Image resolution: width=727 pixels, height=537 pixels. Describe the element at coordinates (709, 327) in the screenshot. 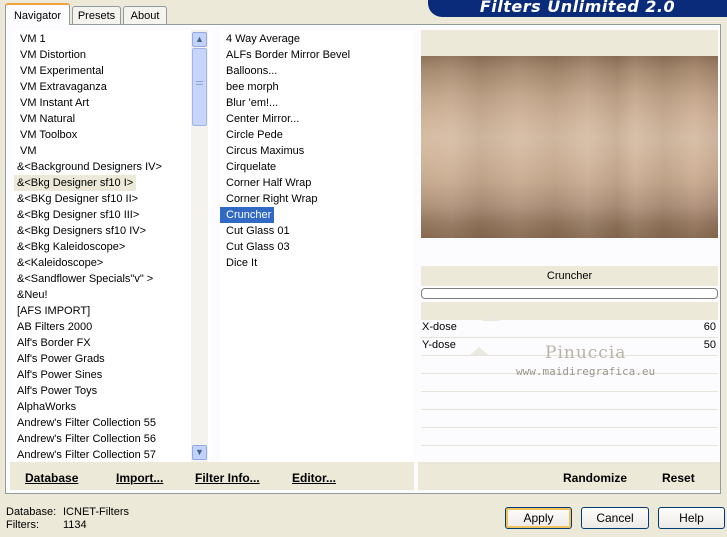

I see `x-dose-value: 60` at that location.